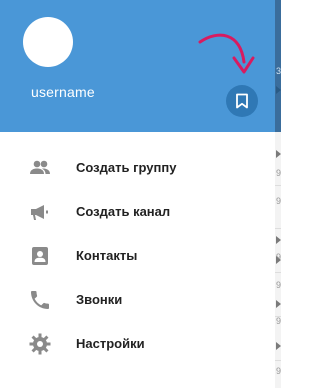 The width and height of the screenshot is (320, 388). I want to click on contacts-icon, so click(40, 256).